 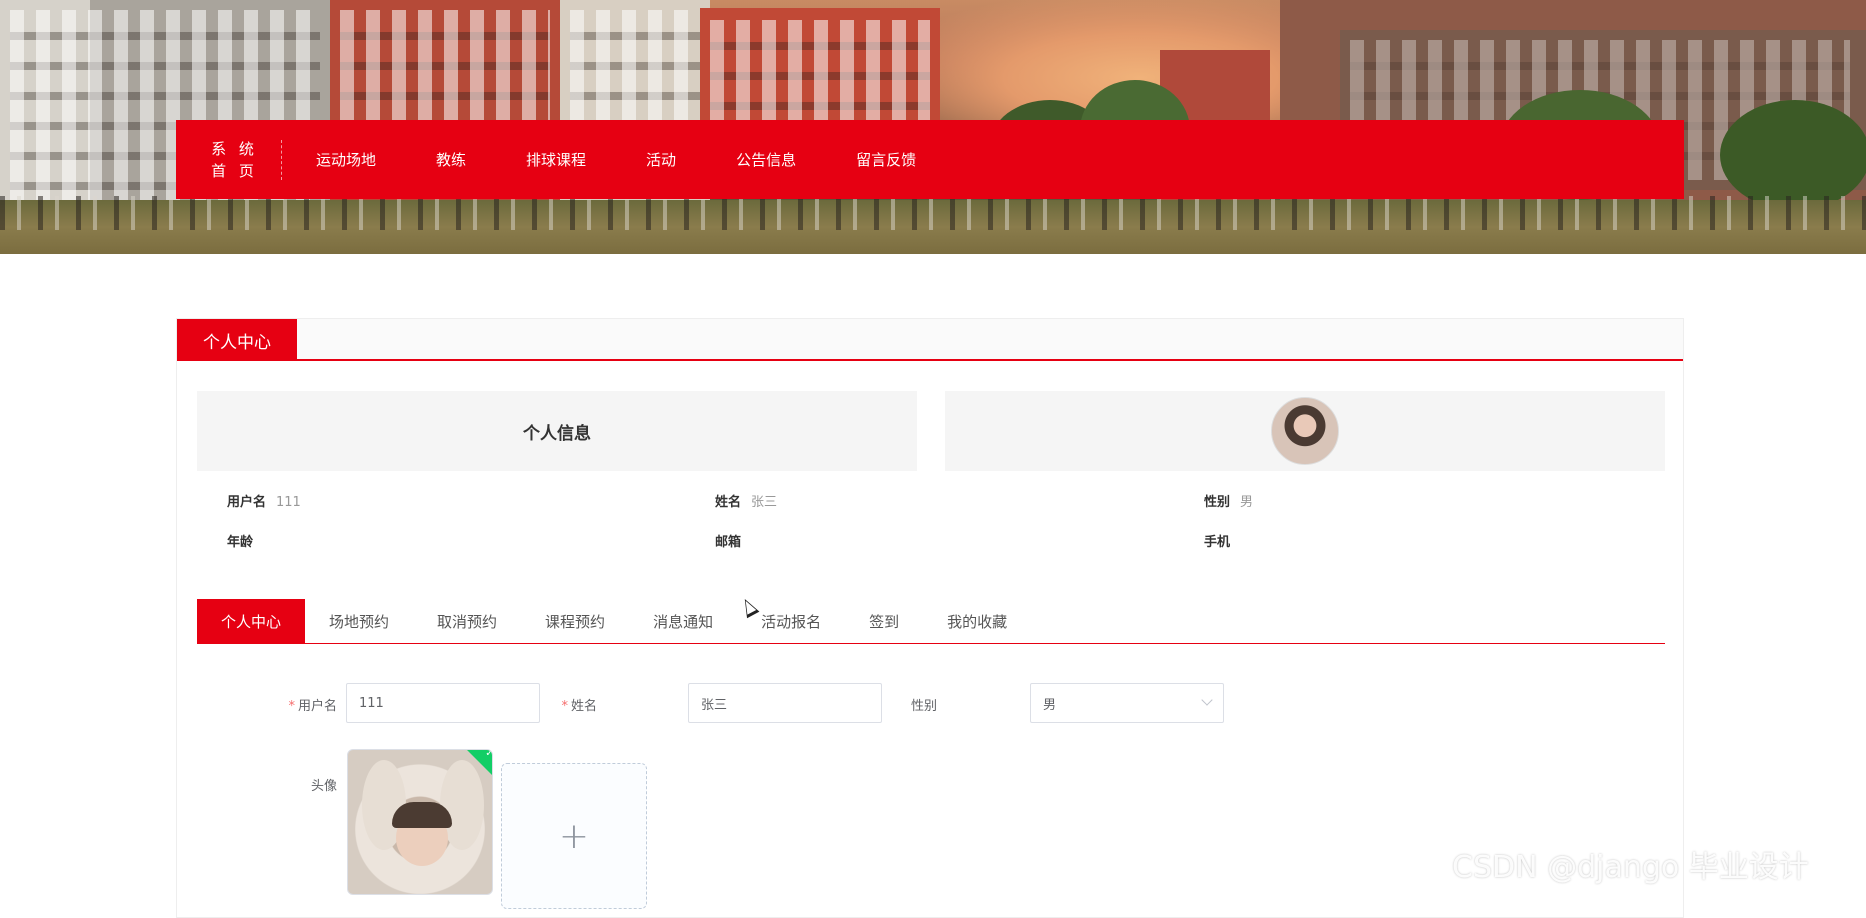 What do you see at coordinates (557, 433) in the screenshot?
I see `info-title: 个人信息` at bounding box center [557, 433].